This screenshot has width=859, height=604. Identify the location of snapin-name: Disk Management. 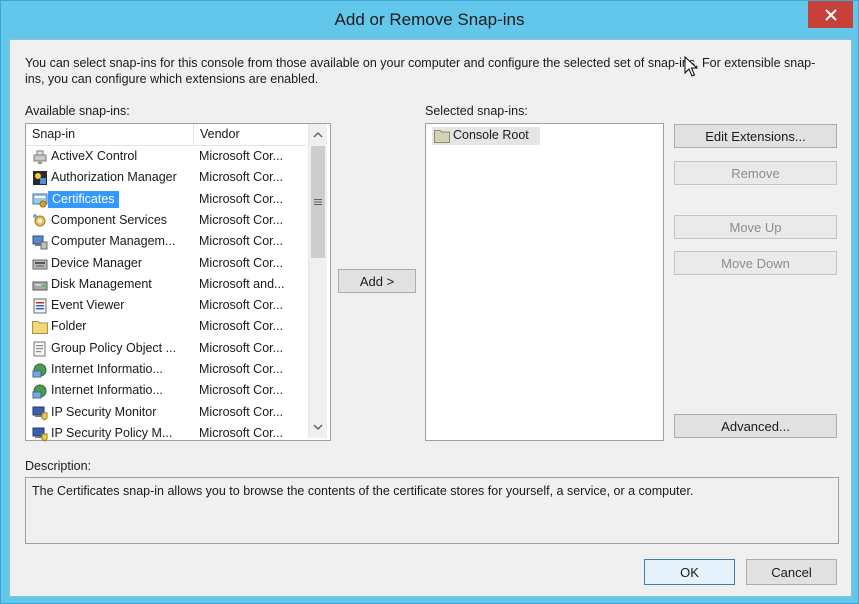
(101, 283).